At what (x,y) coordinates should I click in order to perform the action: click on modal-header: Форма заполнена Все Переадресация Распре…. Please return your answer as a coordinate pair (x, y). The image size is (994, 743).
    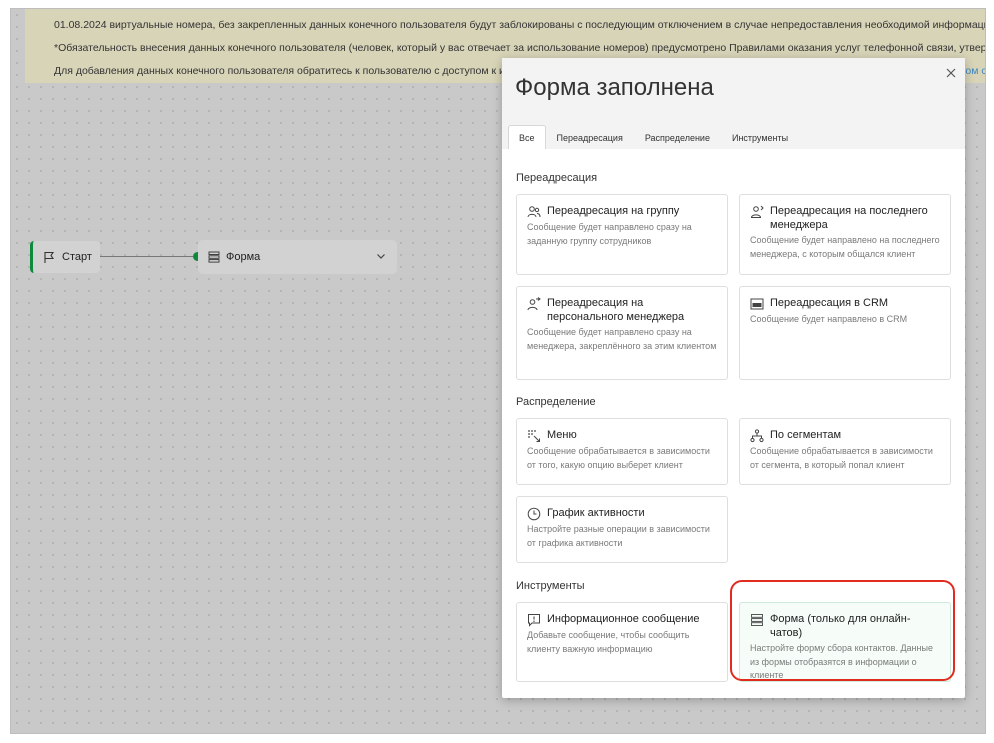
    Looking at the image, I should click on (733, 103).